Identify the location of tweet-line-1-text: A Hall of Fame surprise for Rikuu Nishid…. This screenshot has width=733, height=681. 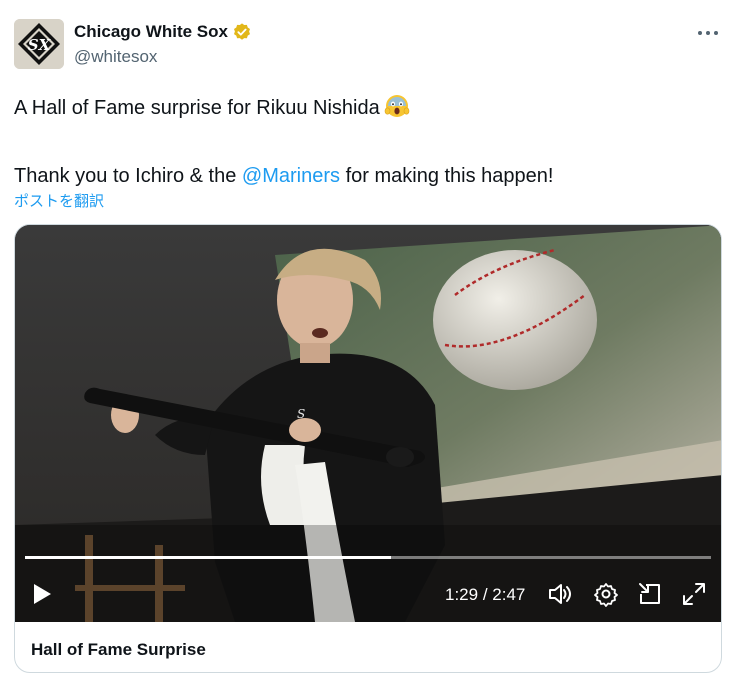
(197, 108).